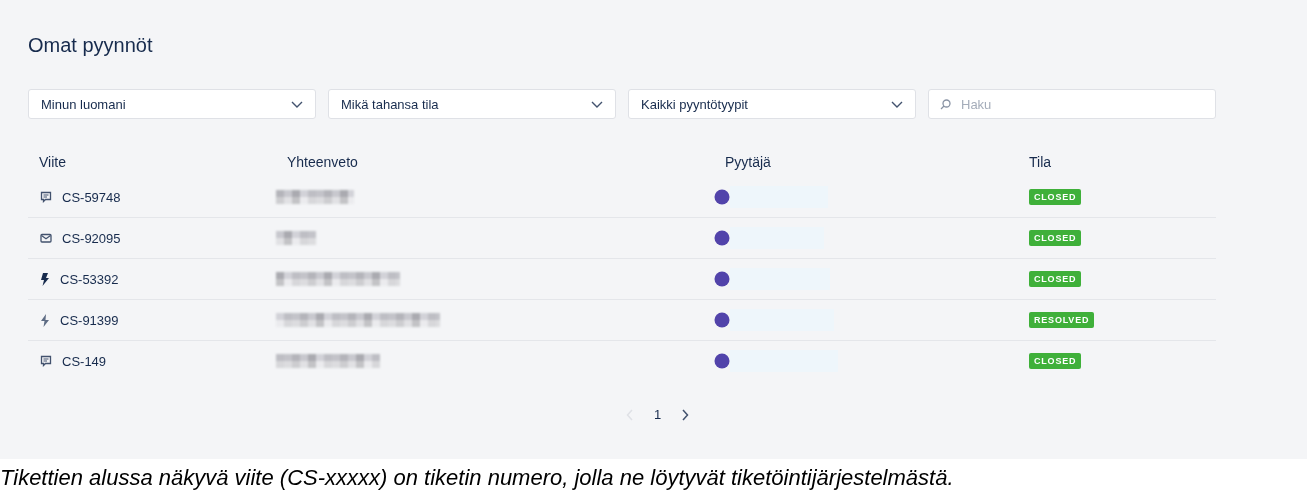 Image resolution: width=1307 pixels, height=499 pixels. What do you see at coordinates (84, 361) in the screenshot?
I see `ticket-reference: CS-149` at bounding box center [84, 361].